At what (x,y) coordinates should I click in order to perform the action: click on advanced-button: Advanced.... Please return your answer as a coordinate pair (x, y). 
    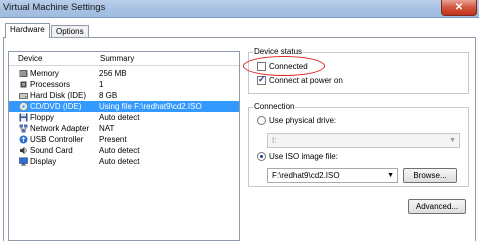
    Looking at the image, I should click on (437, 206).